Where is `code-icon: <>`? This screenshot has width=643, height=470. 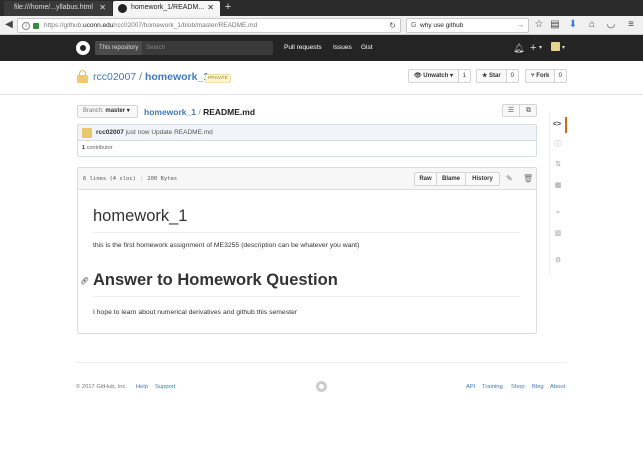
code-icon: <> is located at coordinates (558, 125).